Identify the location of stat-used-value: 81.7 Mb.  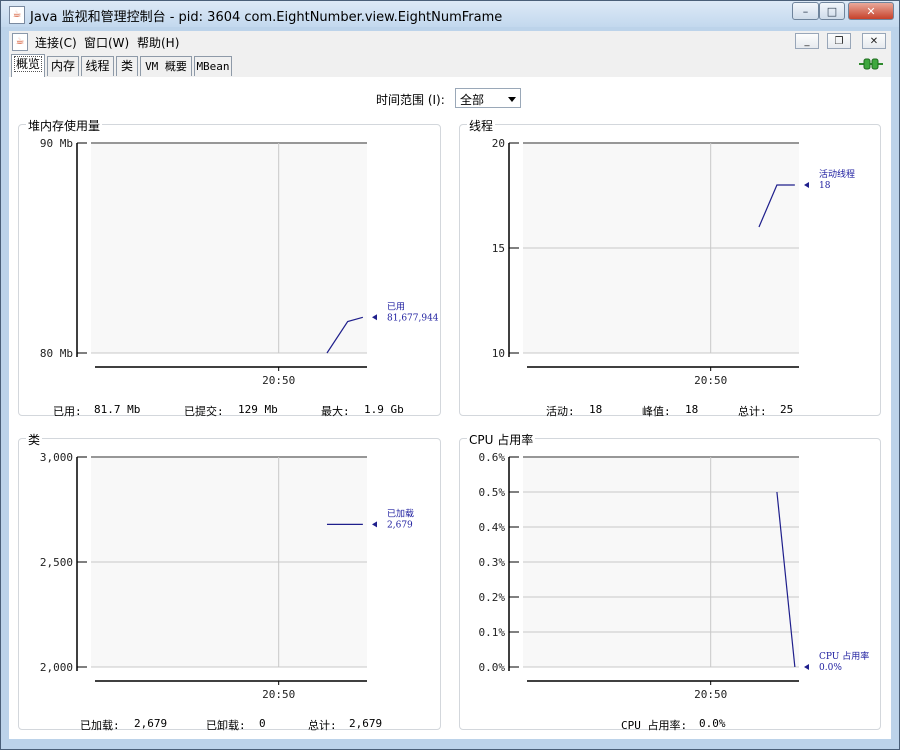
(117, 409).